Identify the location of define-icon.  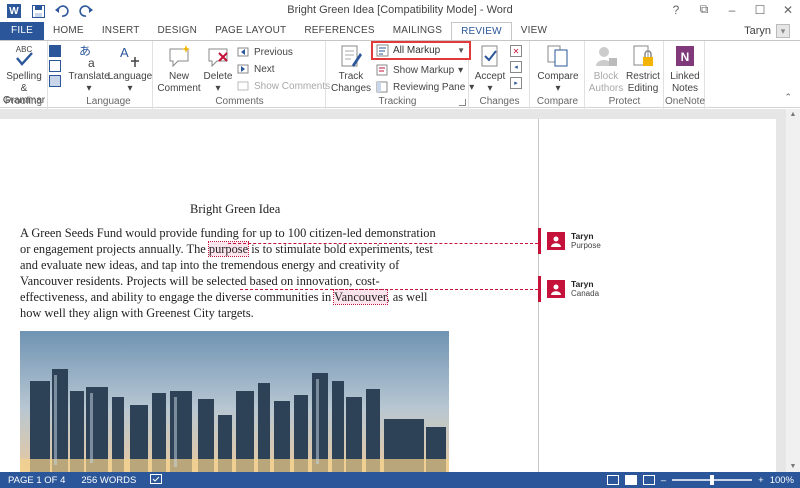
(55, 51).